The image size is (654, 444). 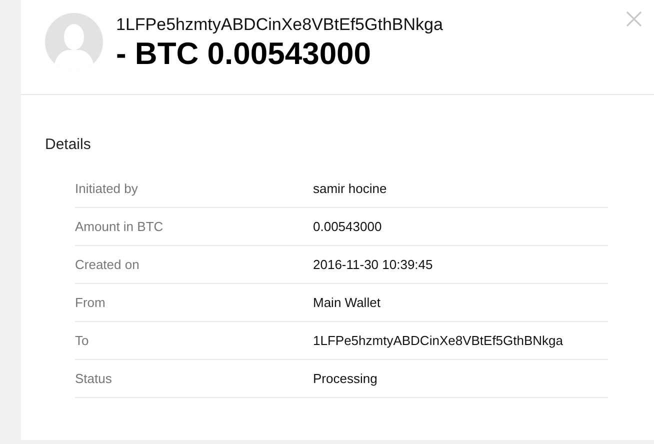 I want to click on section-title: Details, so click(x=68, y=145).